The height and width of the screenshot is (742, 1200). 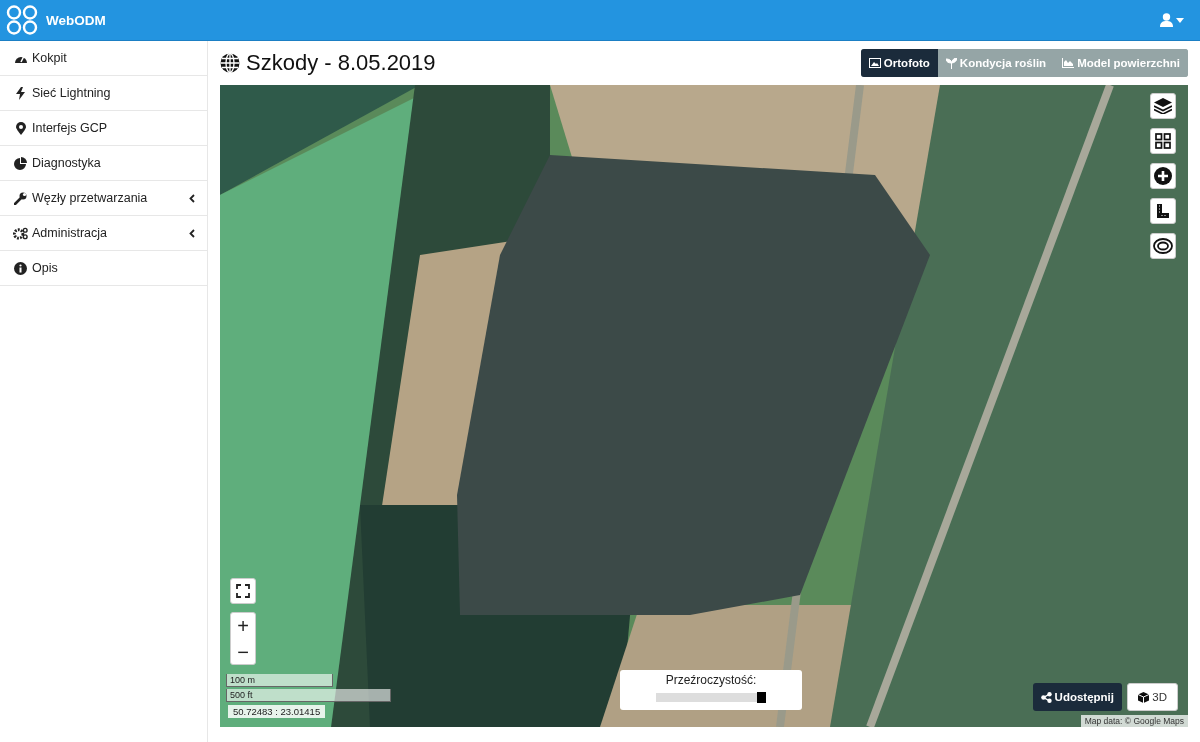 What do you see at coordinates (1068, 63) in the screenshot?
I see `area-chart-icon` at bounding box center [1068, 63].